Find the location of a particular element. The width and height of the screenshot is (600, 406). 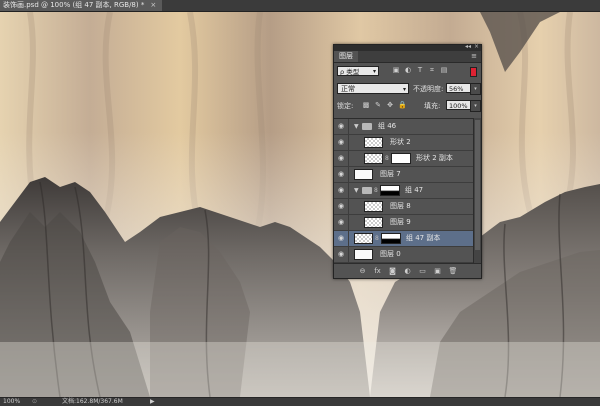

opacity-slider-button: ▾ is located at coordinates (475, 89).